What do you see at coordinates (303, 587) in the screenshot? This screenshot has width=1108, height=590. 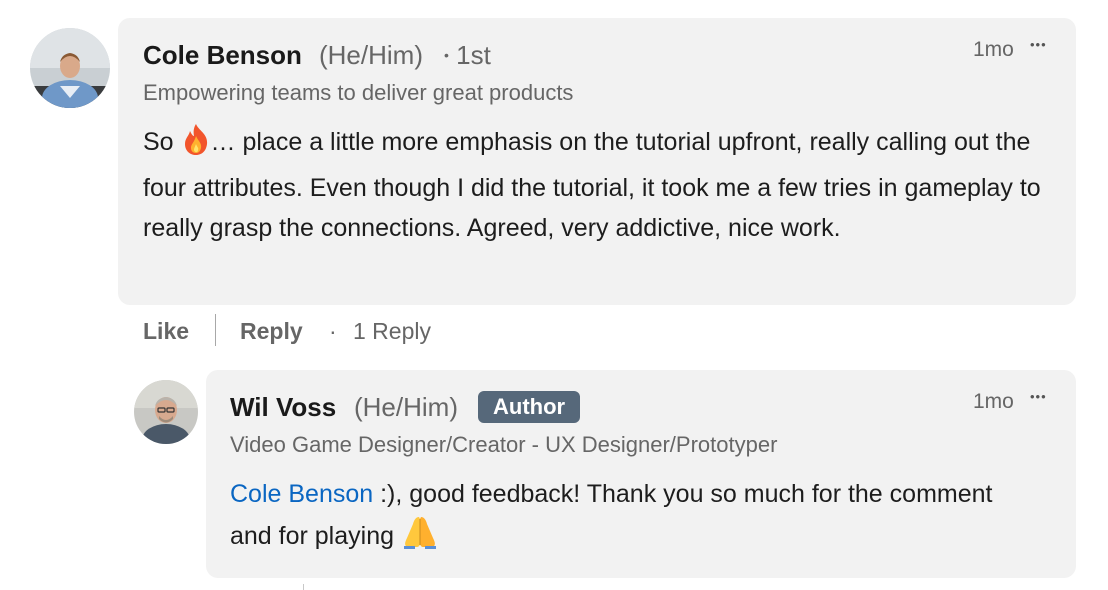 I see `thread-connector-tick` at bounding box center [303, 587].